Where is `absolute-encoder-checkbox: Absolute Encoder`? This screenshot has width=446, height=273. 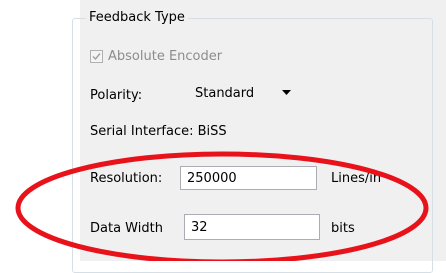
absolute-encoder-checkbox: Absolute Encoder is located at coordinates (156, 56).